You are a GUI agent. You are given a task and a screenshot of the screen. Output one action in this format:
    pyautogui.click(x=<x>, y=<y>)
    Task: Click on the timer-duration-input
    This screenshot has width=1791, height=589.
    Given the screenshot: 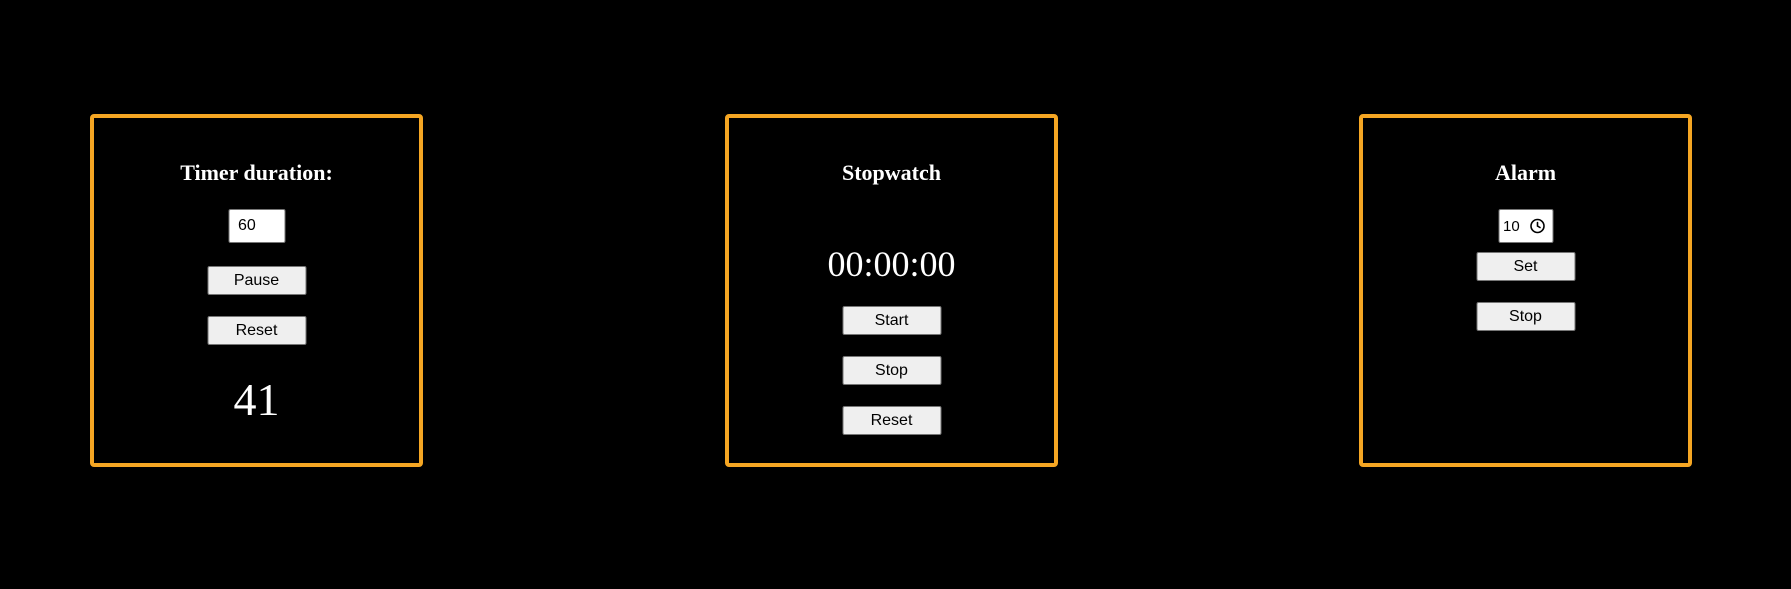 What is the action you would take?
    pyautogui.click(x=256, y=226)
    